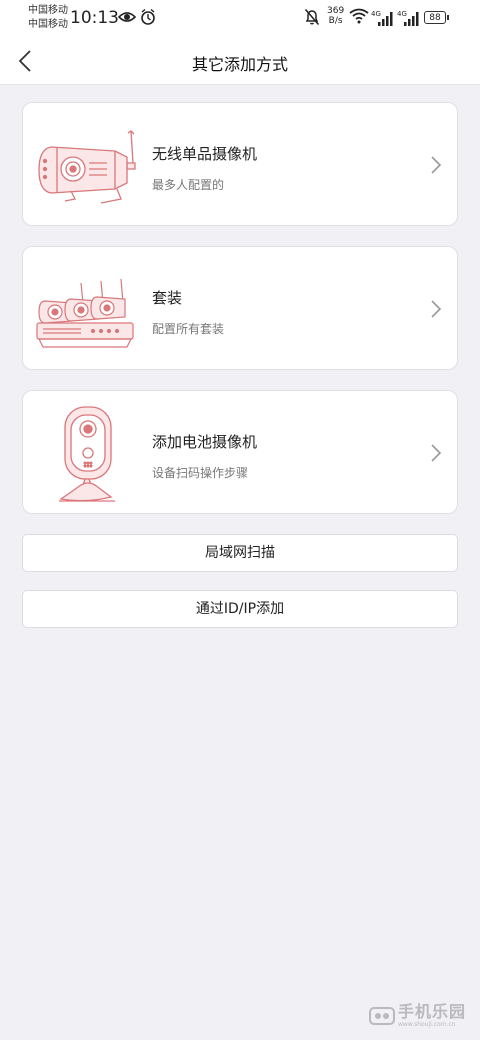 This screenshot has width=480, height=1040. Describe the element at coordinates (87, 167) in the screenshot. I see `bullet-camera-icon` at that location.